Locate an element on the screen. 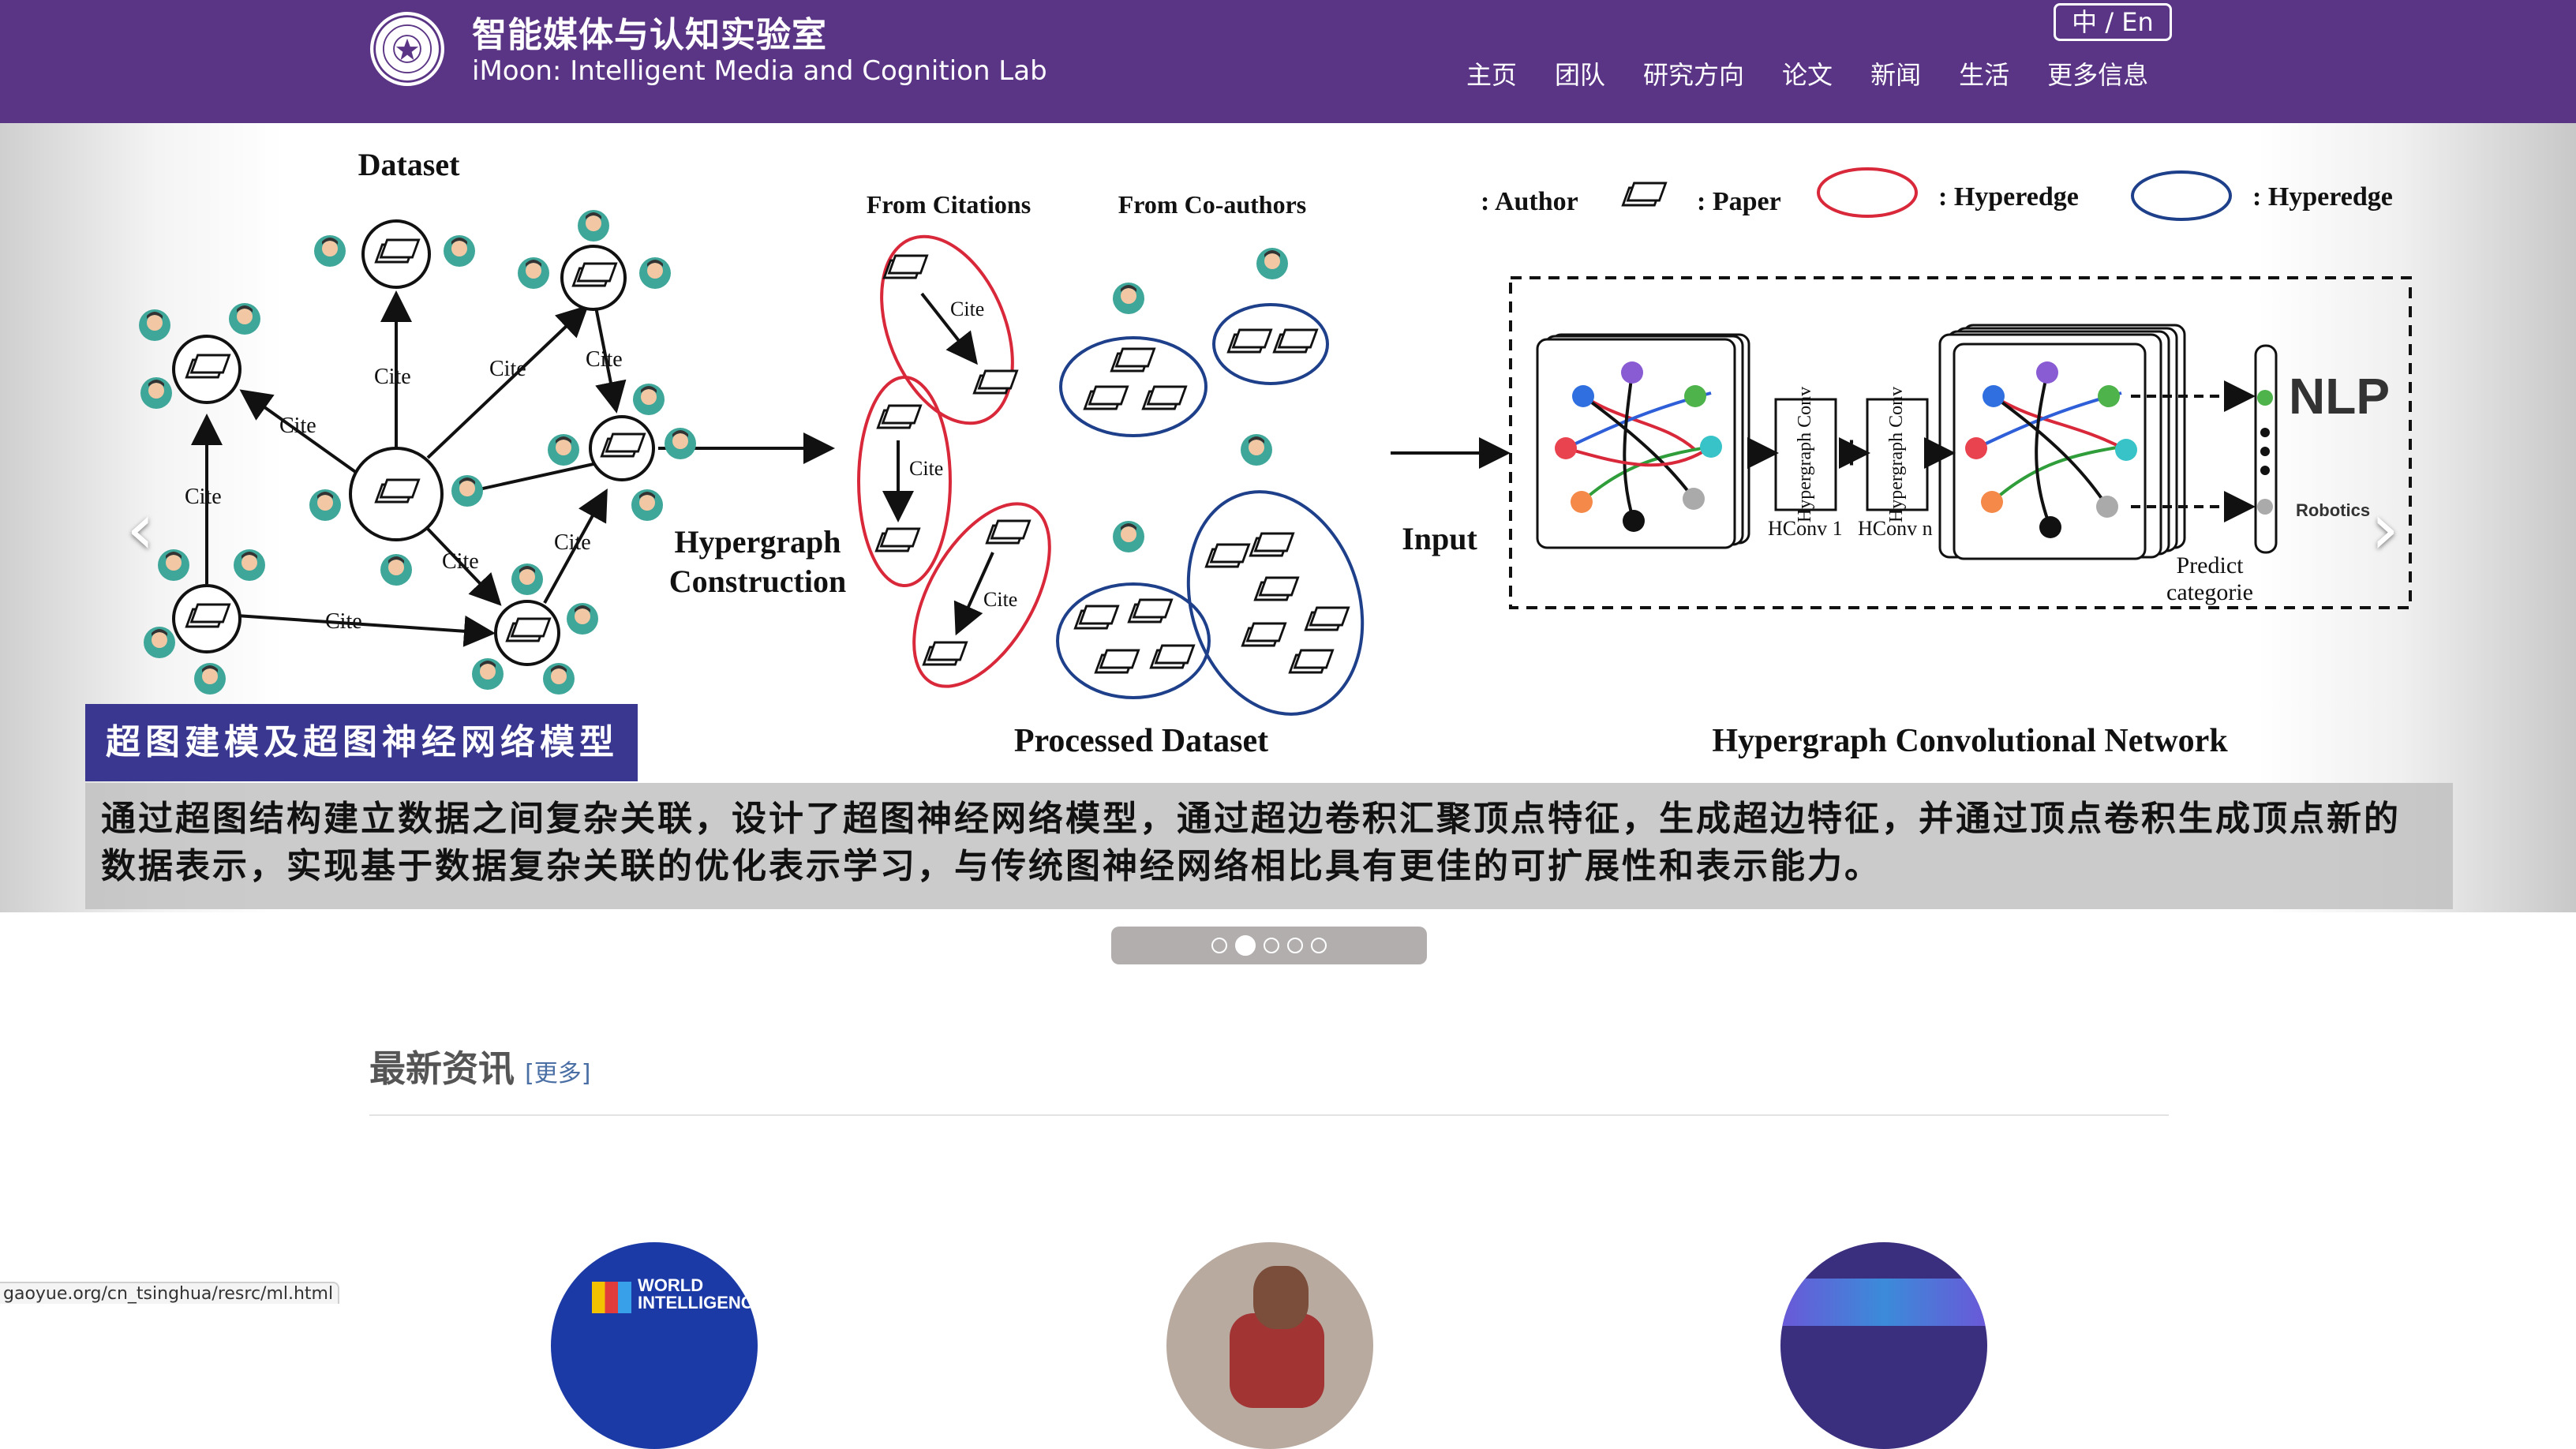 This screenshot has width=2576, height=1449. nav-news: 新闻 is located at coordinates (1895, 73).